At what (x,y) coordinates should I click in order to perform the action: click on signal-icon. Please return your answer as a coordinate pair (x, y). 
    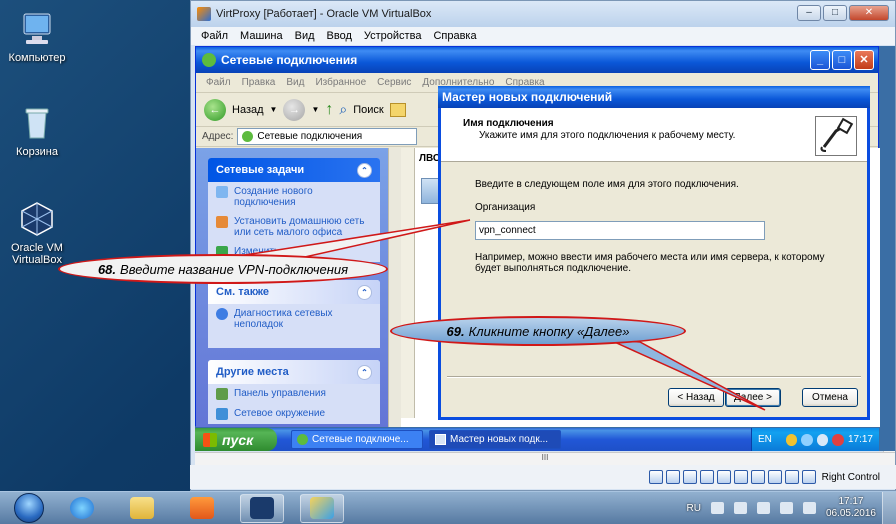
    Looking at the image, I should click on (786, 508).